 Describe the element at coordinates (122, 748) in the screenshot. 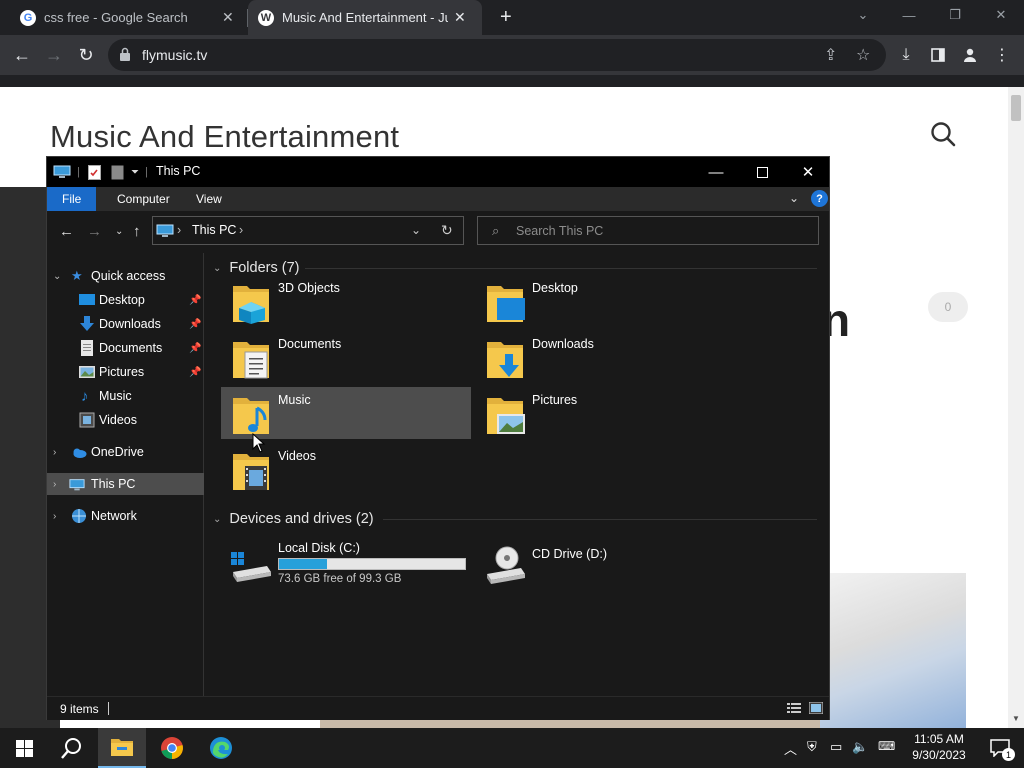

I see `taskbar-file-explorer` at that location.